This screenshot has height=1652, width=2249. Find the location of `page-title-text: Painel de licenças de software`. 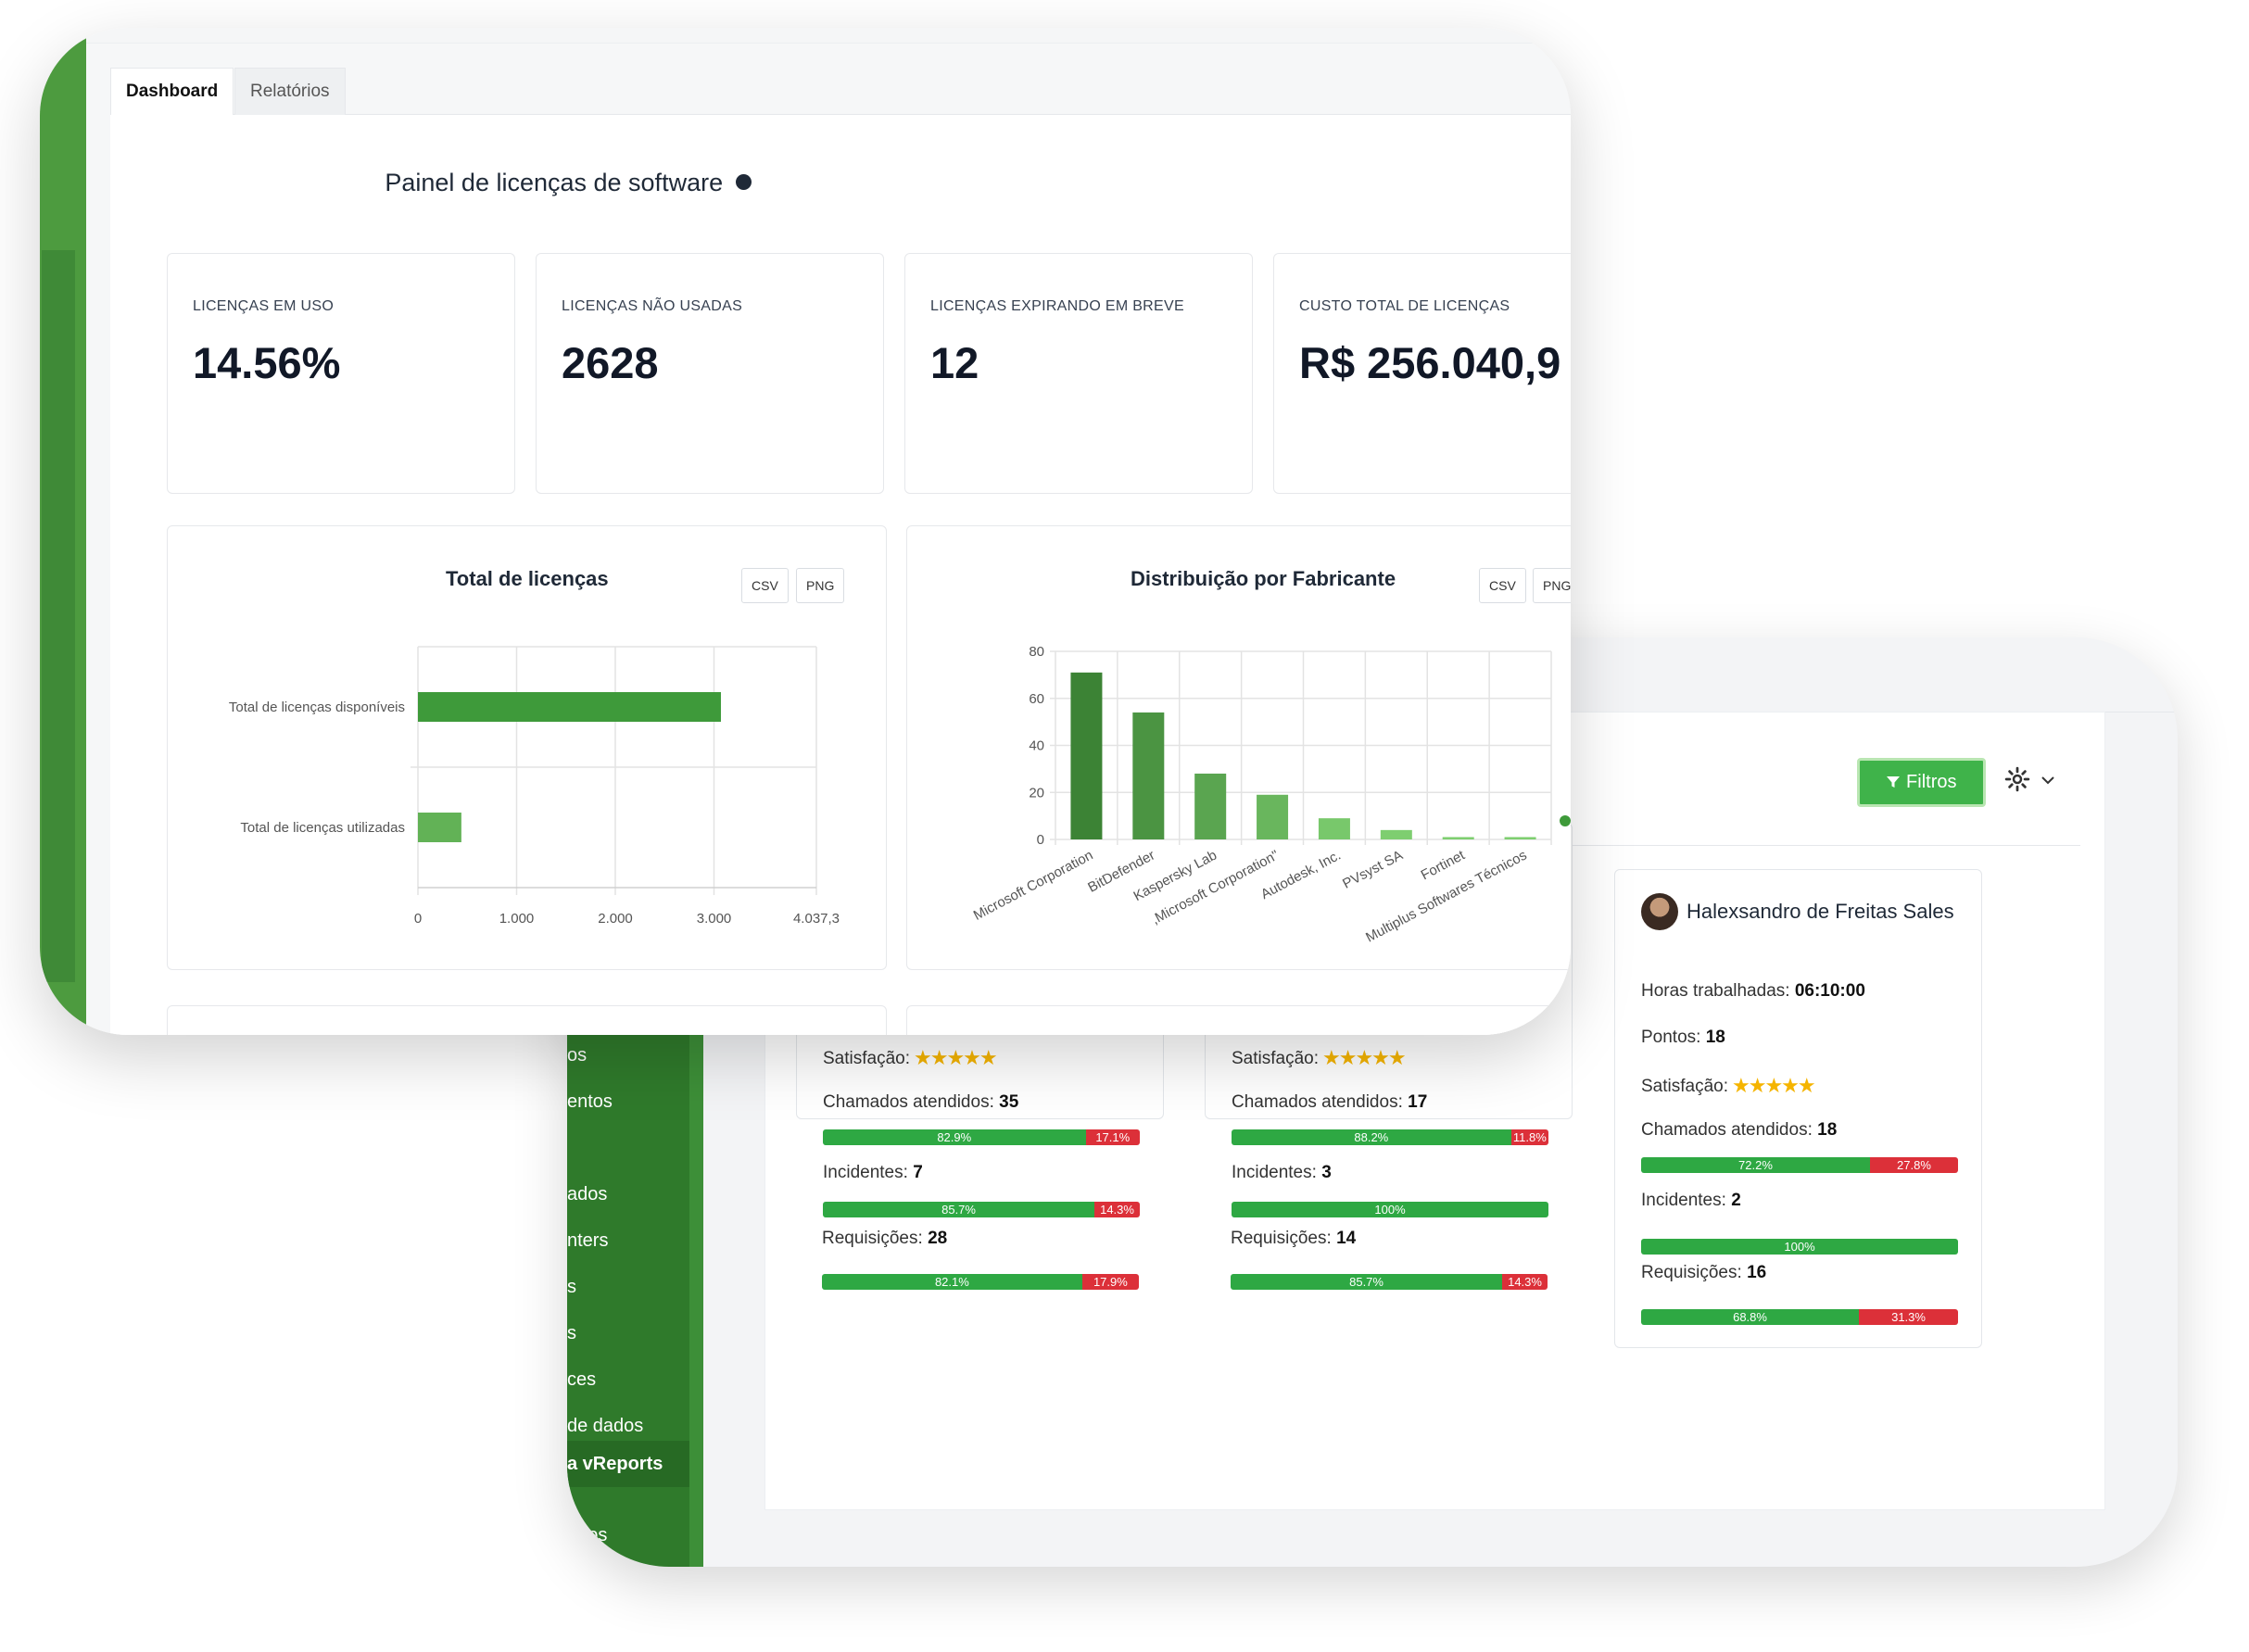

page-title-text: Painel de licenças de software is located at coordinates (554, 183).